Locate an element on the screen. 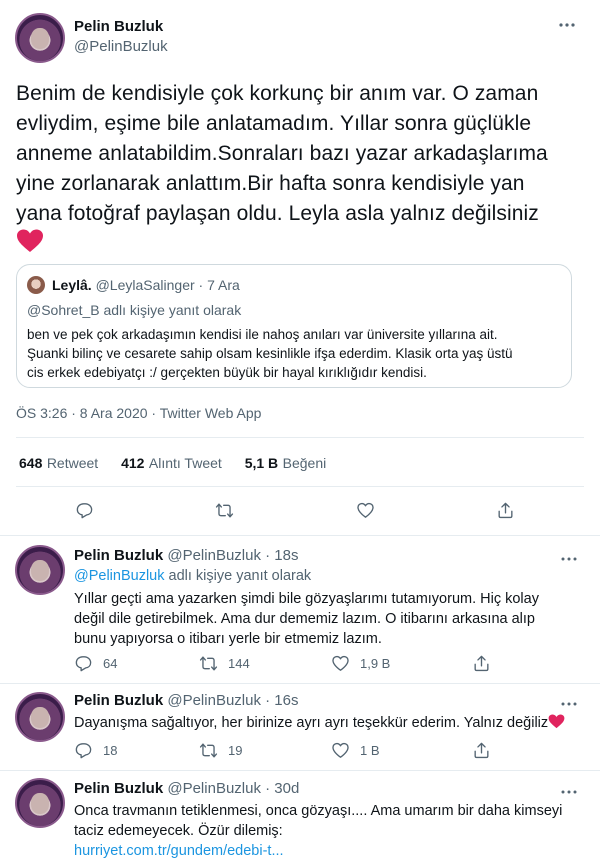  reply-header: Pelin Buzluk @PelinBuzluk · 18s is located at coordinates (186, 555).